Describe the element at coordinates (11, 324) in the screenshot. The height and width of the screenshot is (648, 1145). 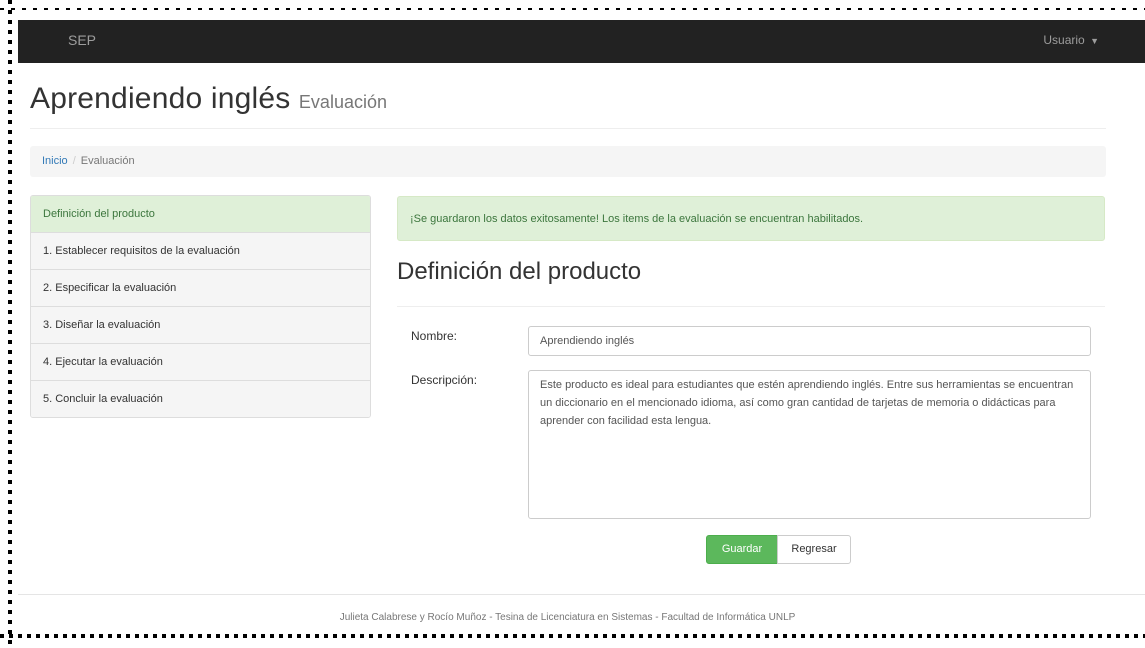
I see `screenshot-border-left` at that location.